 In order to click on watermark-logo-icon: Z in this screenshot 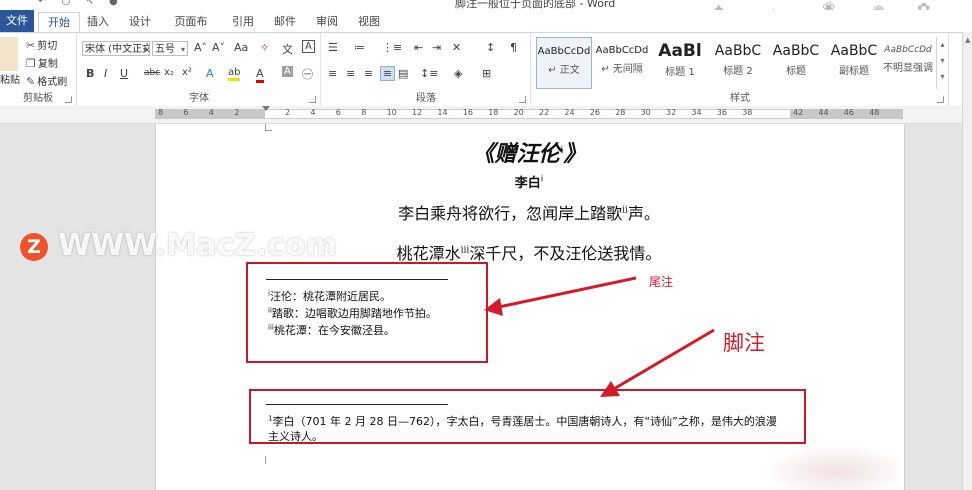, I will do `click(34, 246)`.